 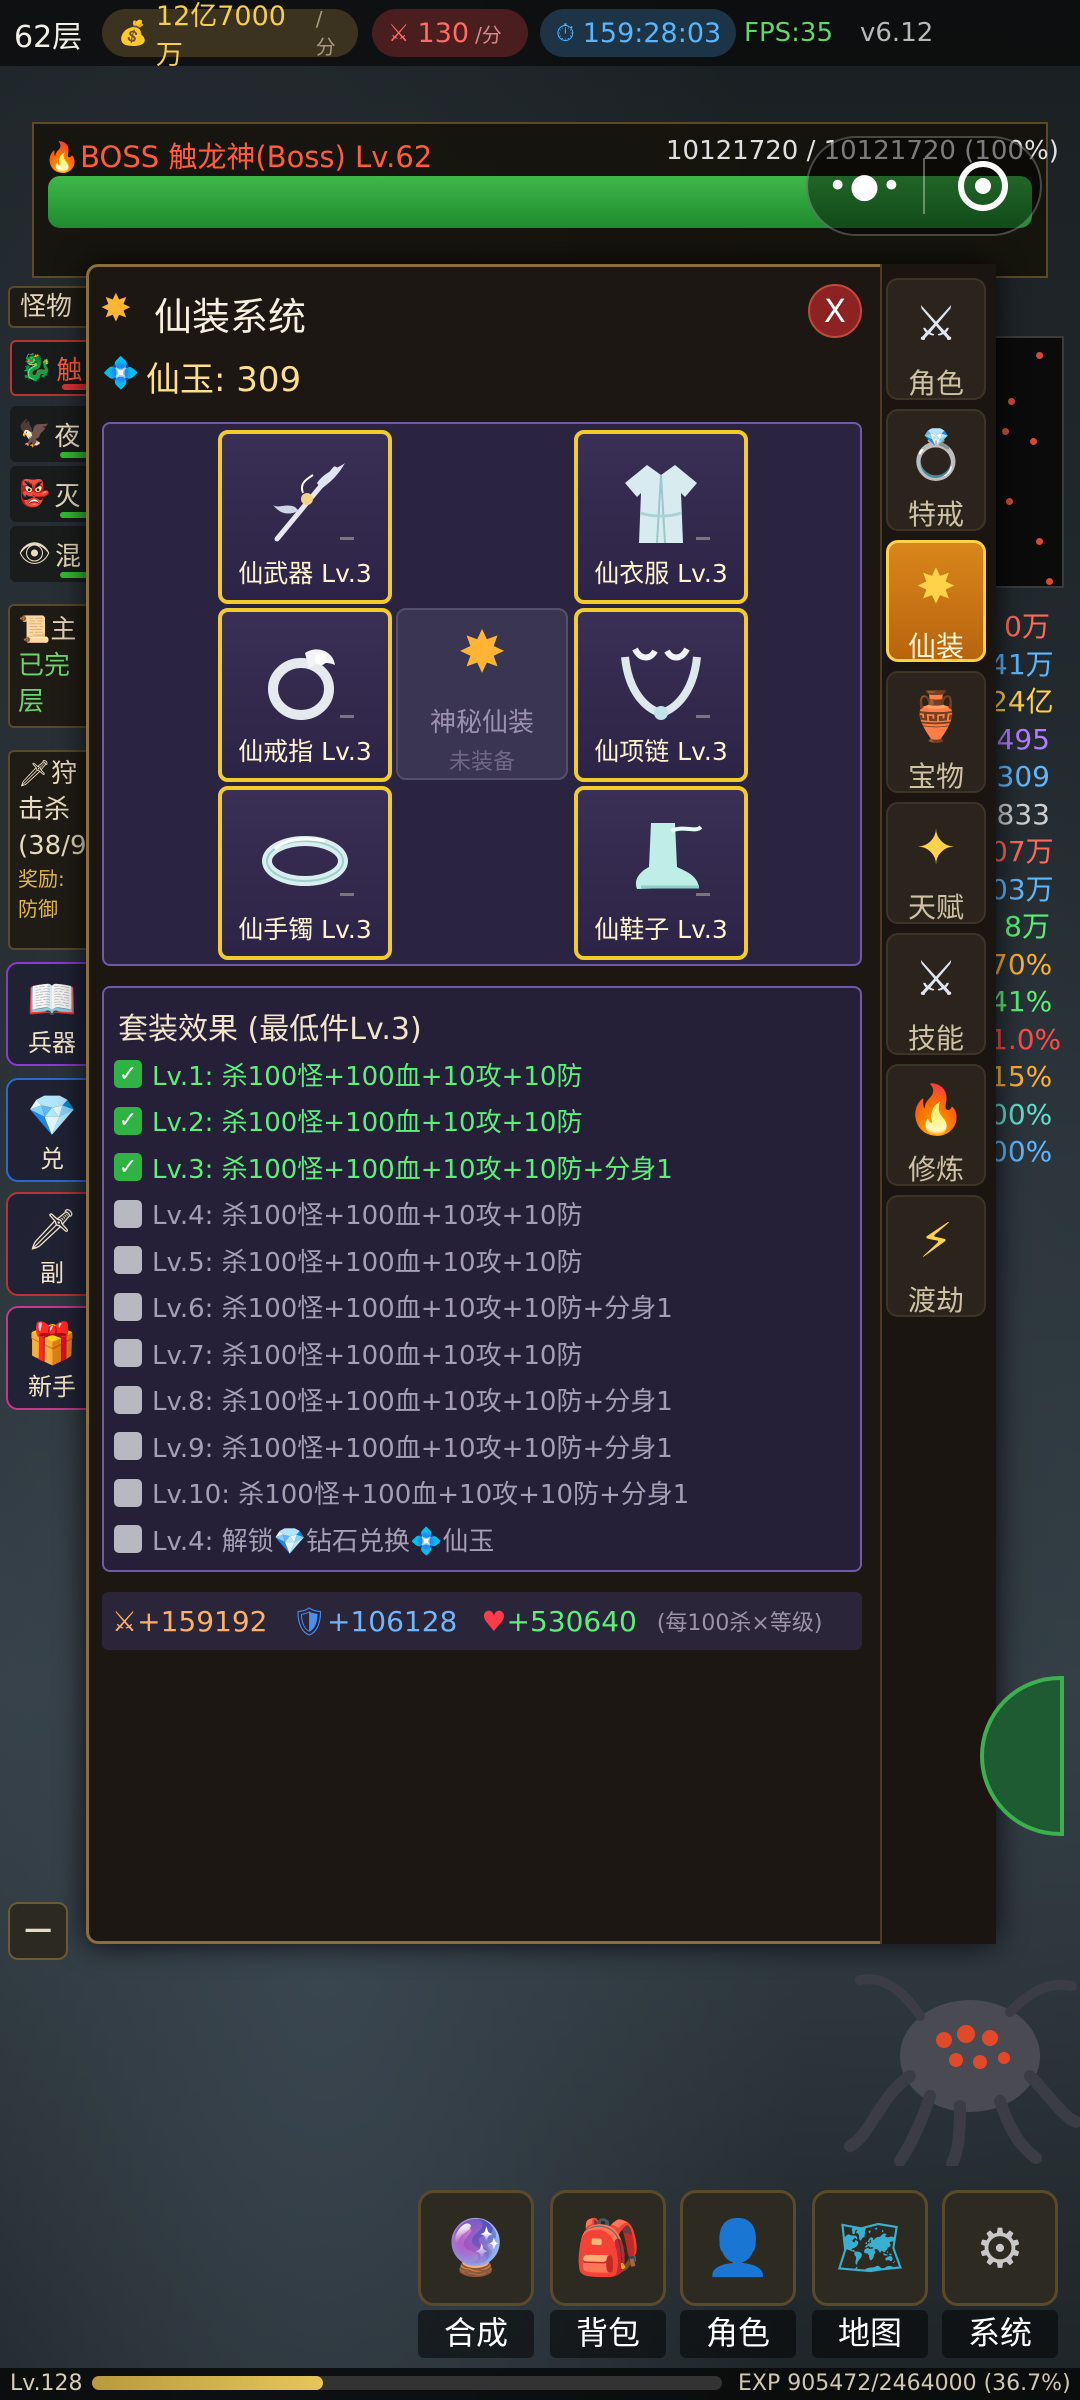 What do you see at coordinates (870, 2248) in the screenshot?
I see `map-icon: 🗺` at bounding box center [870, 2248].